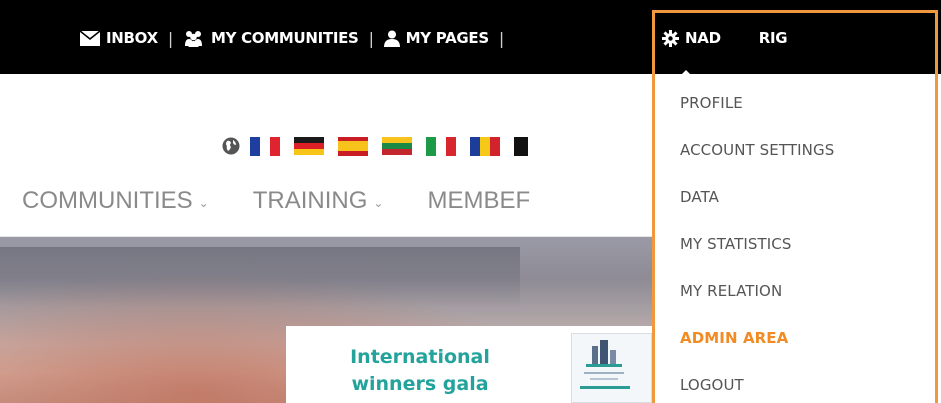  I want to click on menu-item-my-relation: MY RELATION, so click(757, 303).